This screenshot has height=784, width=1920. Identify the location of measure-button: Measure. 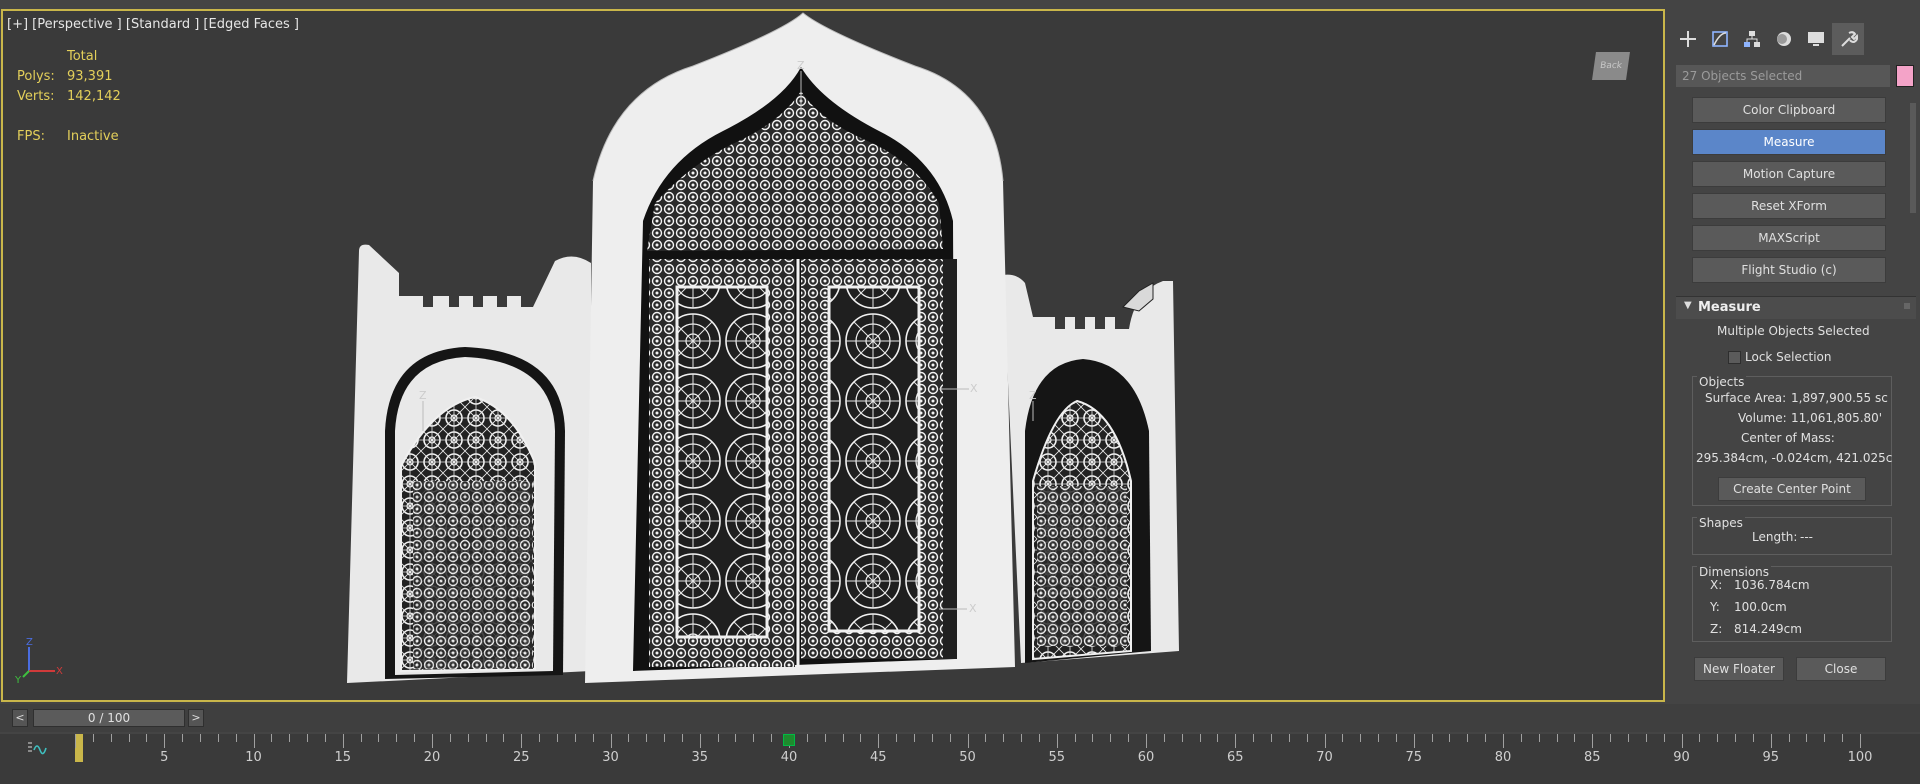
(1789, 142).